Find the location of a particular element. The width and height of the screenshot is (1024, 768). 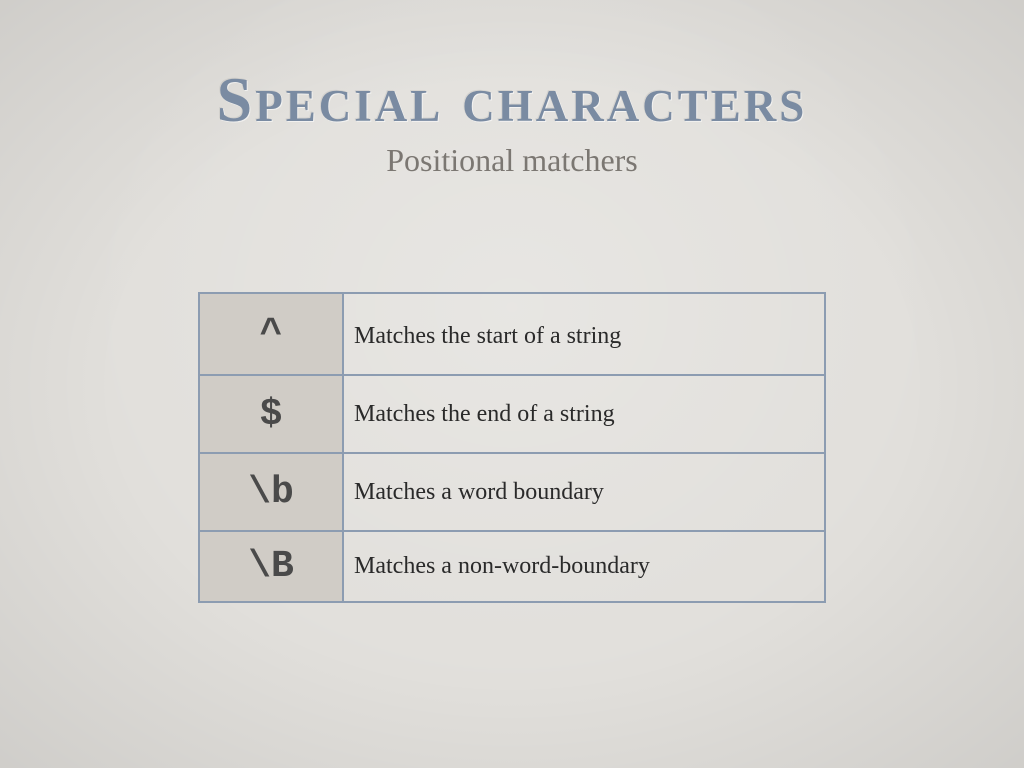

table-row: ^ Matches the start of a string is located at coordinates (512, 334).